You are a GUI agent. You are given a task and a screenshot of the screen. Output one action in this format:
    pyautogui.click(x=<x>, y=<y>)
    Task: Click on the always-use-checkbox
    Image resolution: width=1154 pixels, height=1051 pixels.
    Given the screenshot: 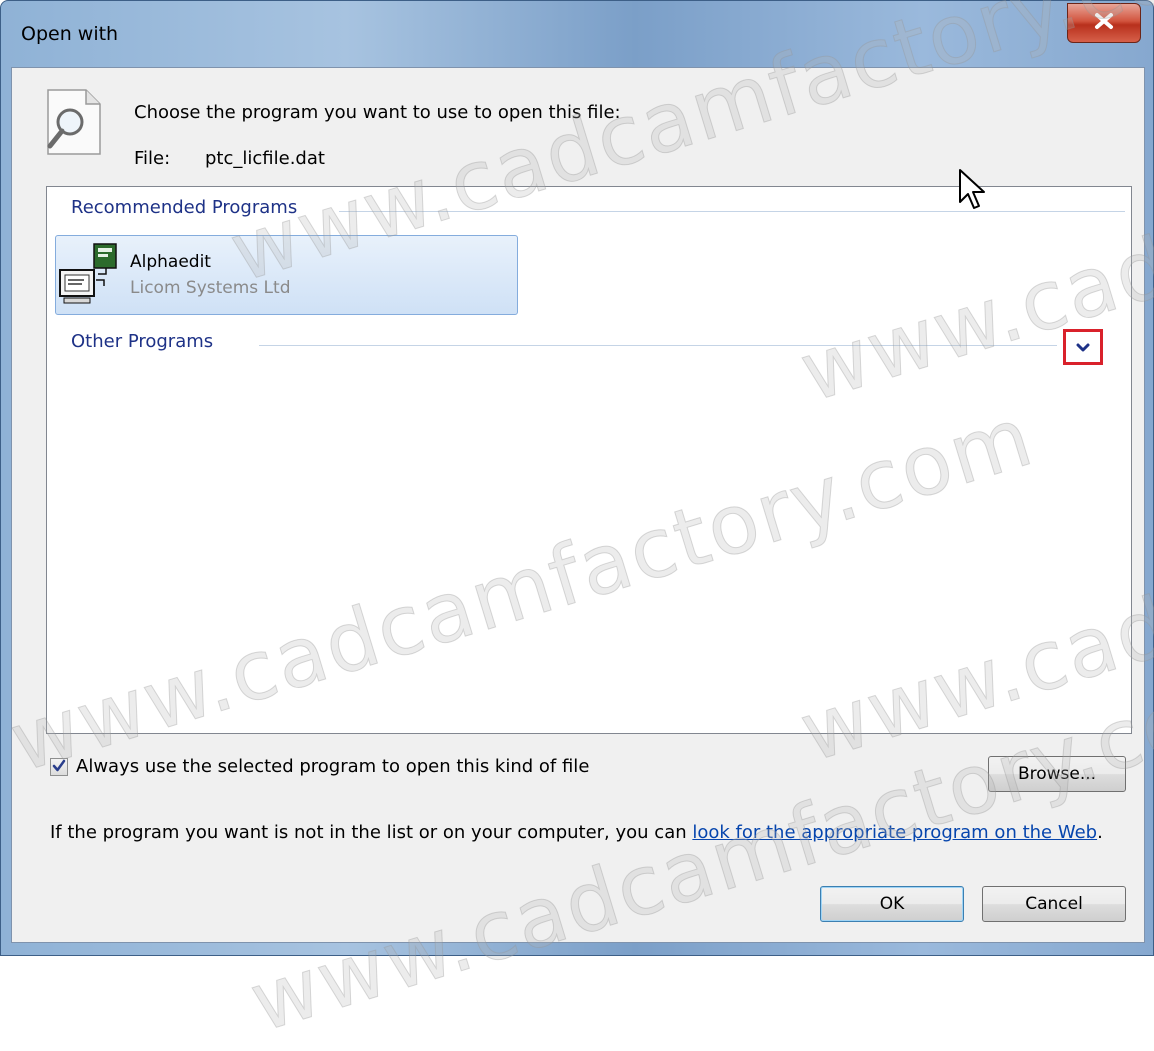 What is the action you would take?
    pyautogui.click(x=59, y=767)
    